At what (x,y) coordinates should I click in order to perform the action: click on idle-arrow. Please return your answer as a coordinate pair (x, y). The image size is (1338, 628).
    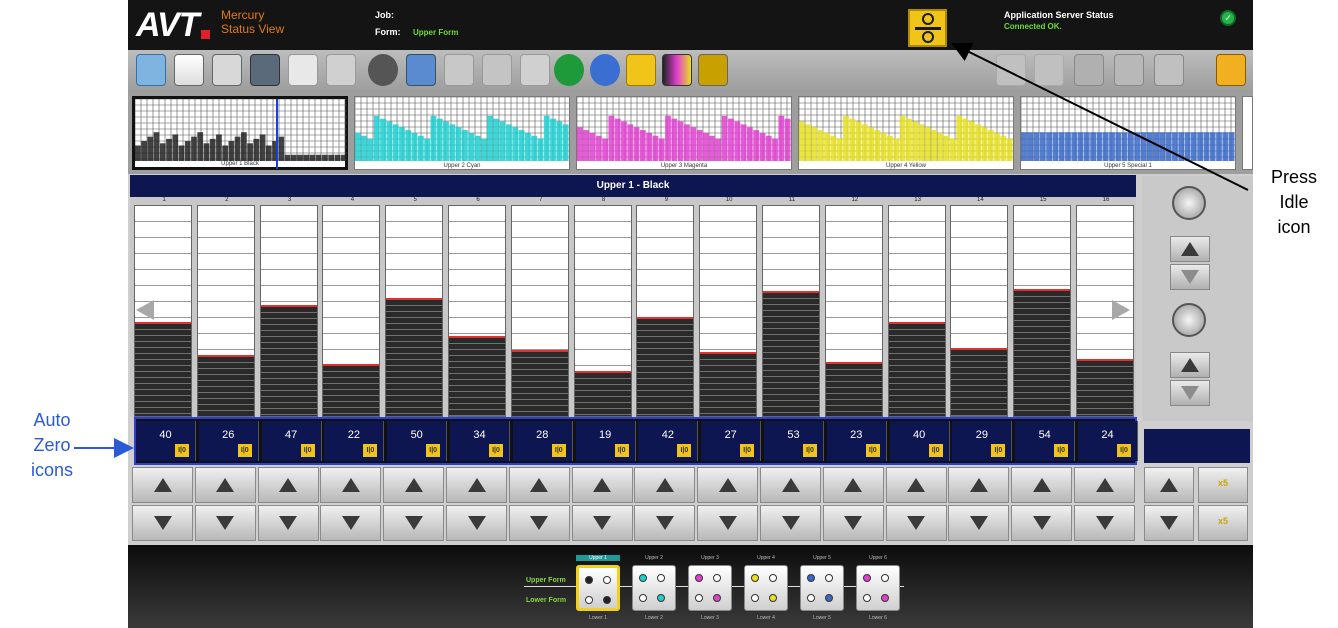
    Looking at the image, I should click on (1100, 117).